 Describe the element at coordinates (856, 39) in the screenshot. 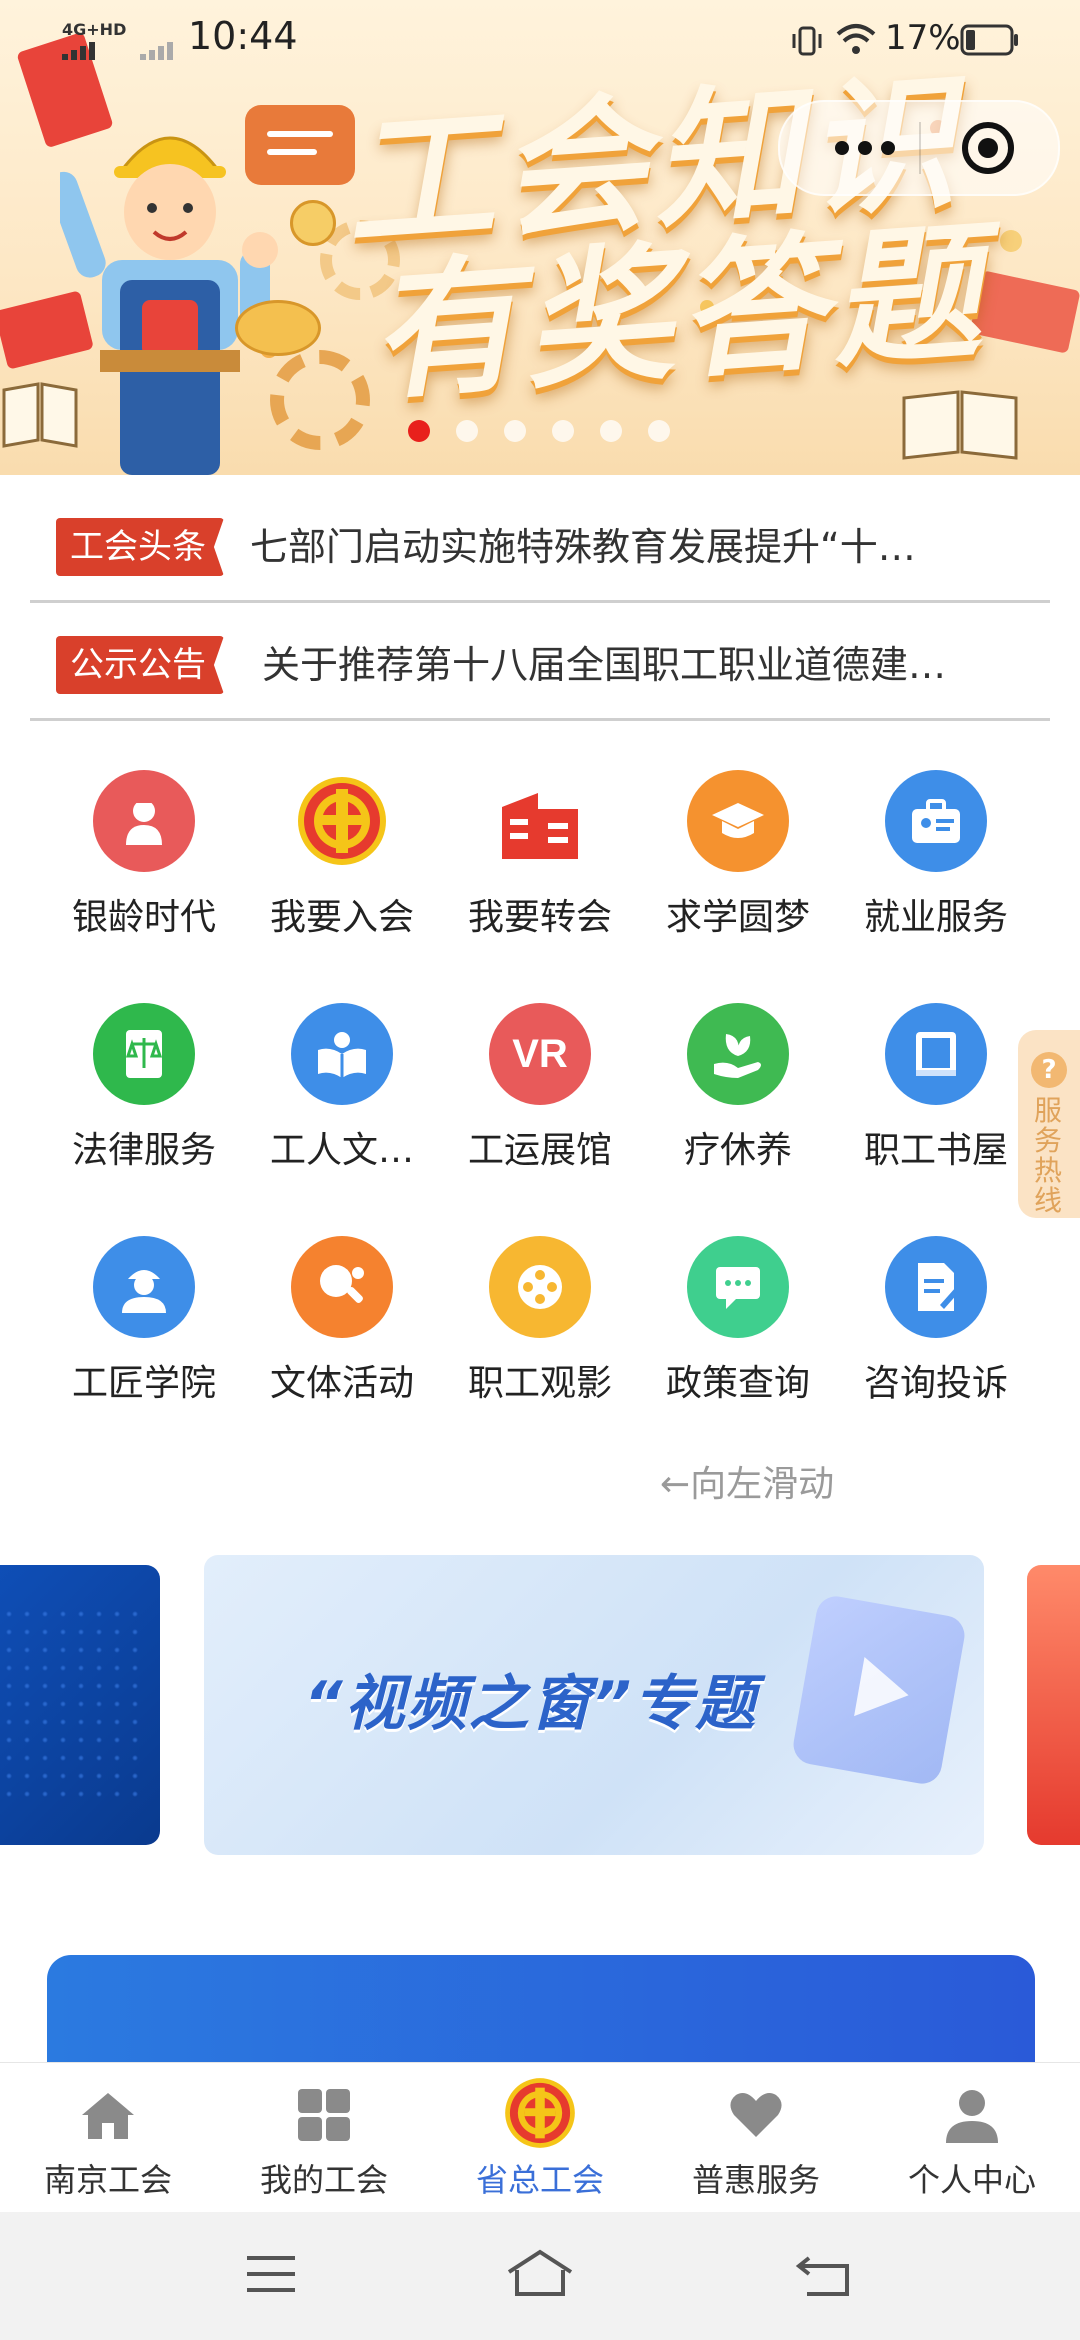

I see `wifi-icon` at that location.